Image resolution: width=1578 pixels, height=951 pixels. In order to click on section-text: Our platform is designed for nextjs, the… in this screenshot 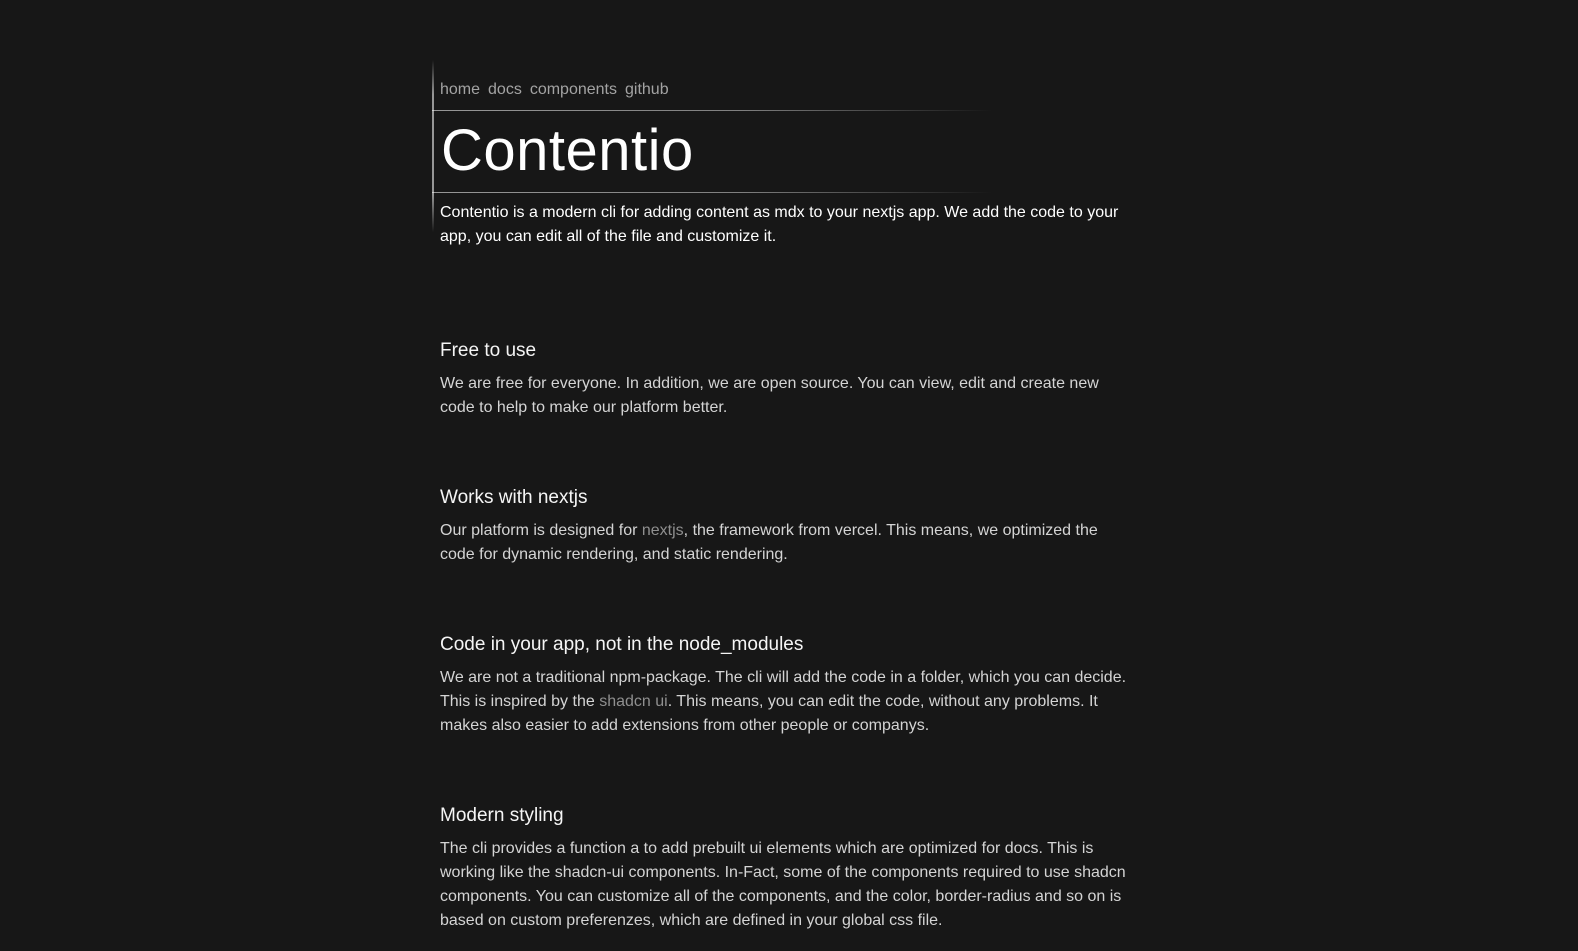, I will do `click(785, 543)`.